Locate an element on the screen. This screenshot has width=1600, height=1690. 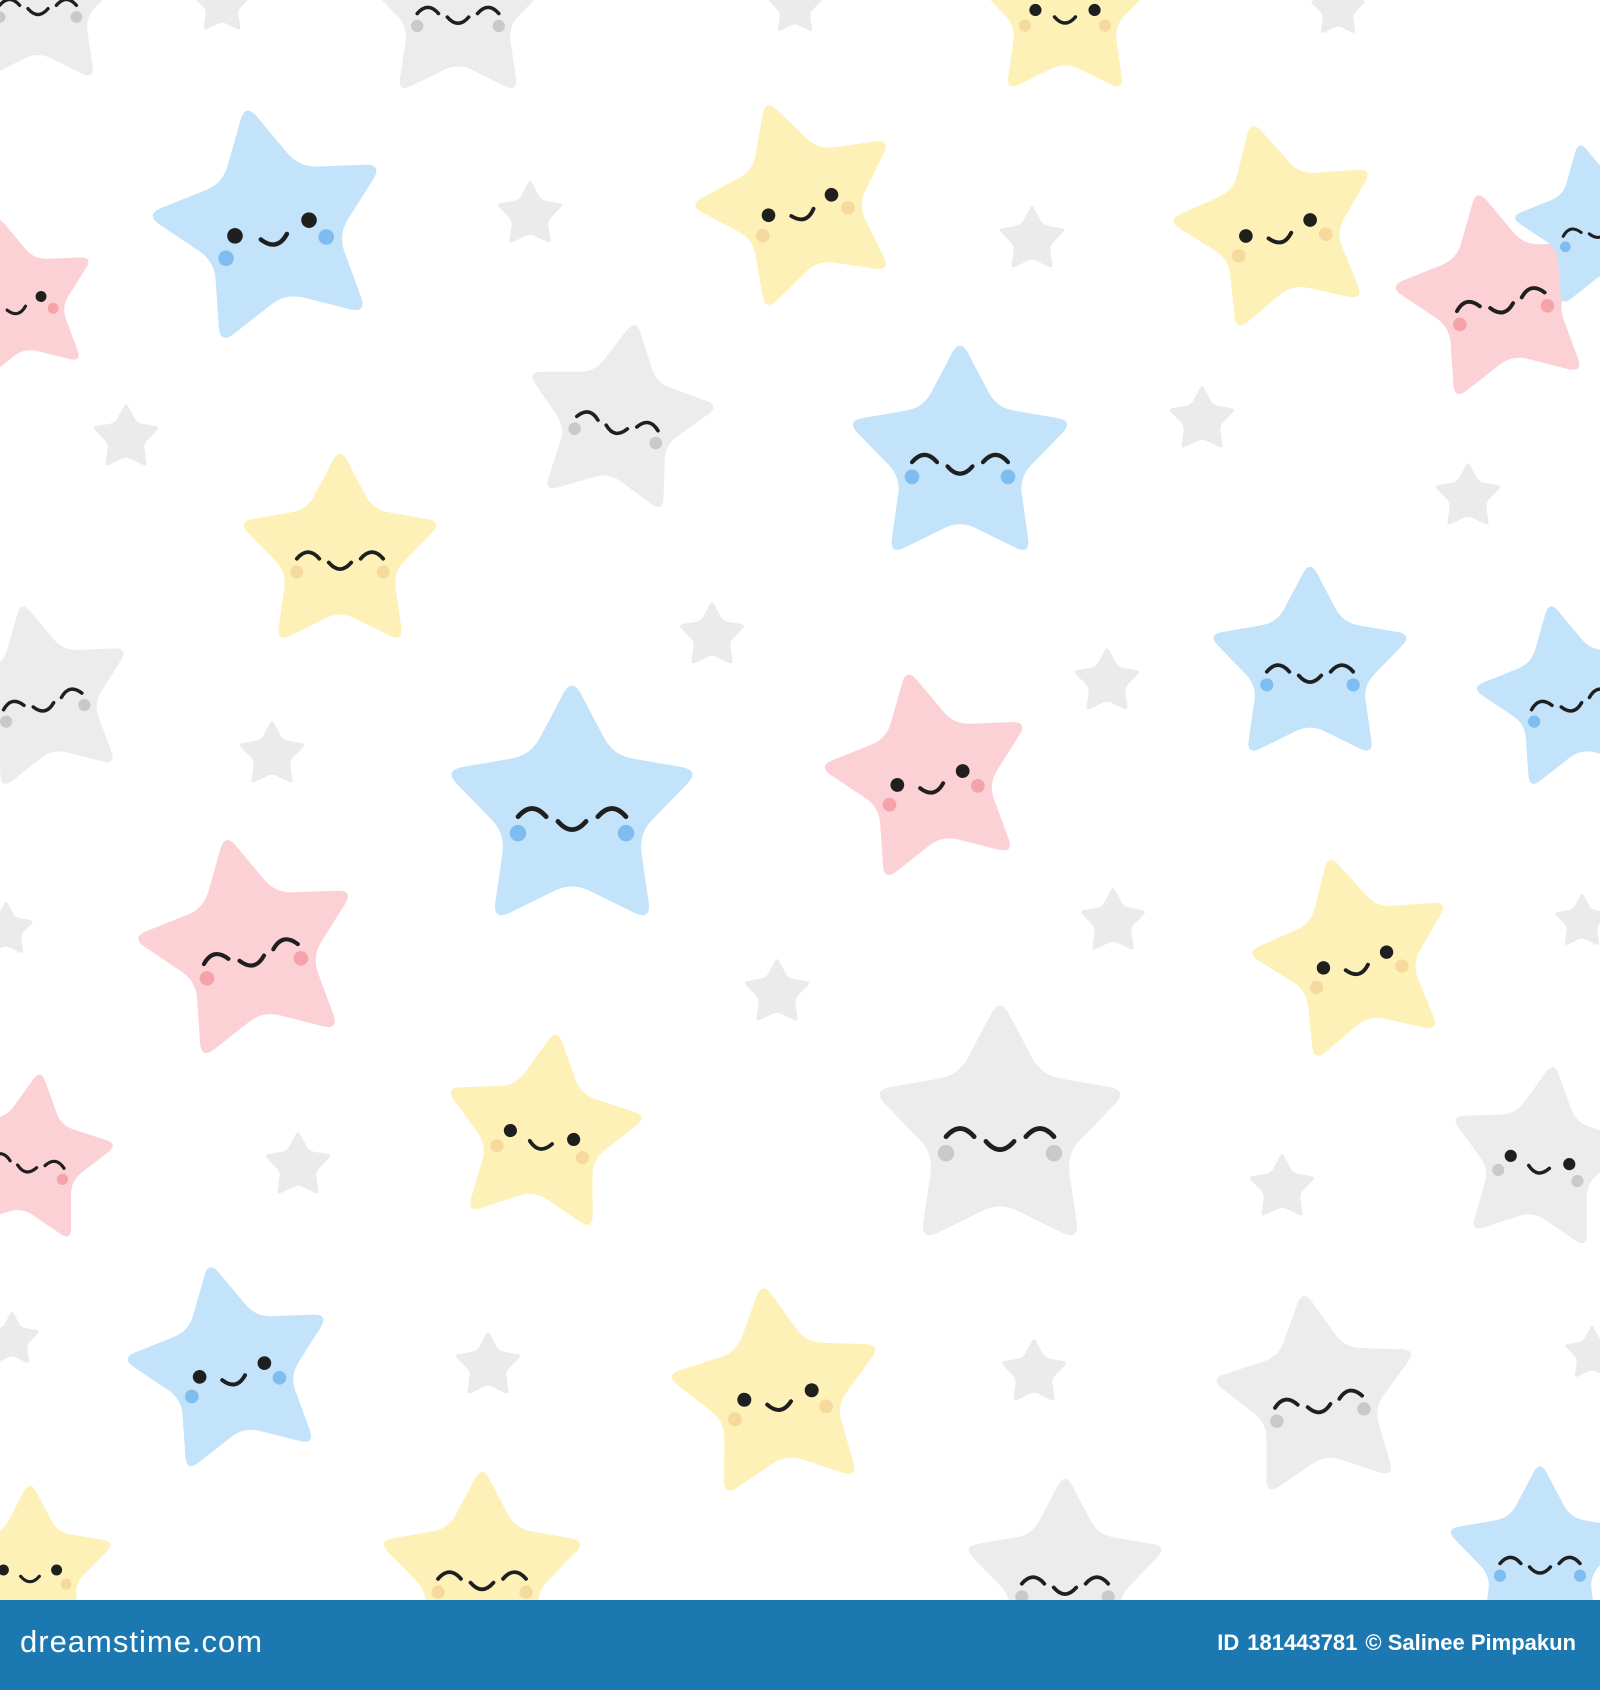
copyright-credit: © Salinee Pimpakun is located at coordinates (1470, 1642).